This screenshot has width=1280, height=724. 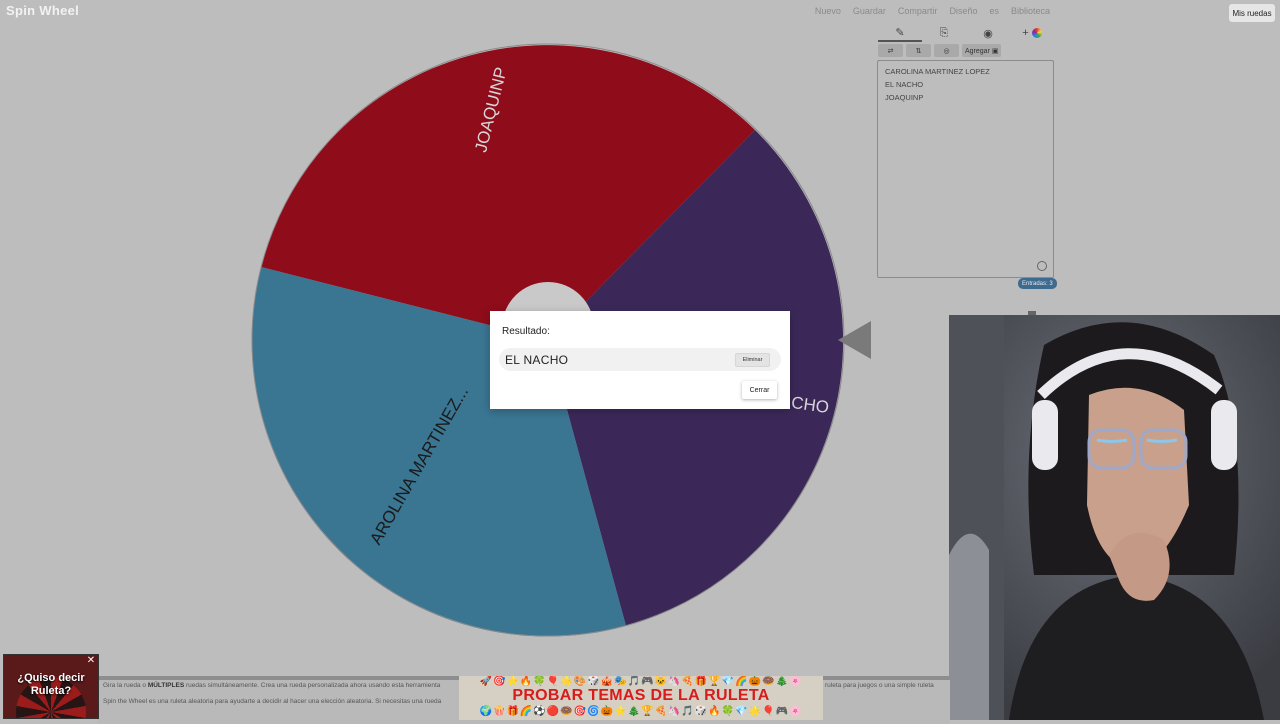 What do you see at coordinates (994, 11) in the screenshot?
I see `nav-language: es` at bounding box center [994, 11].